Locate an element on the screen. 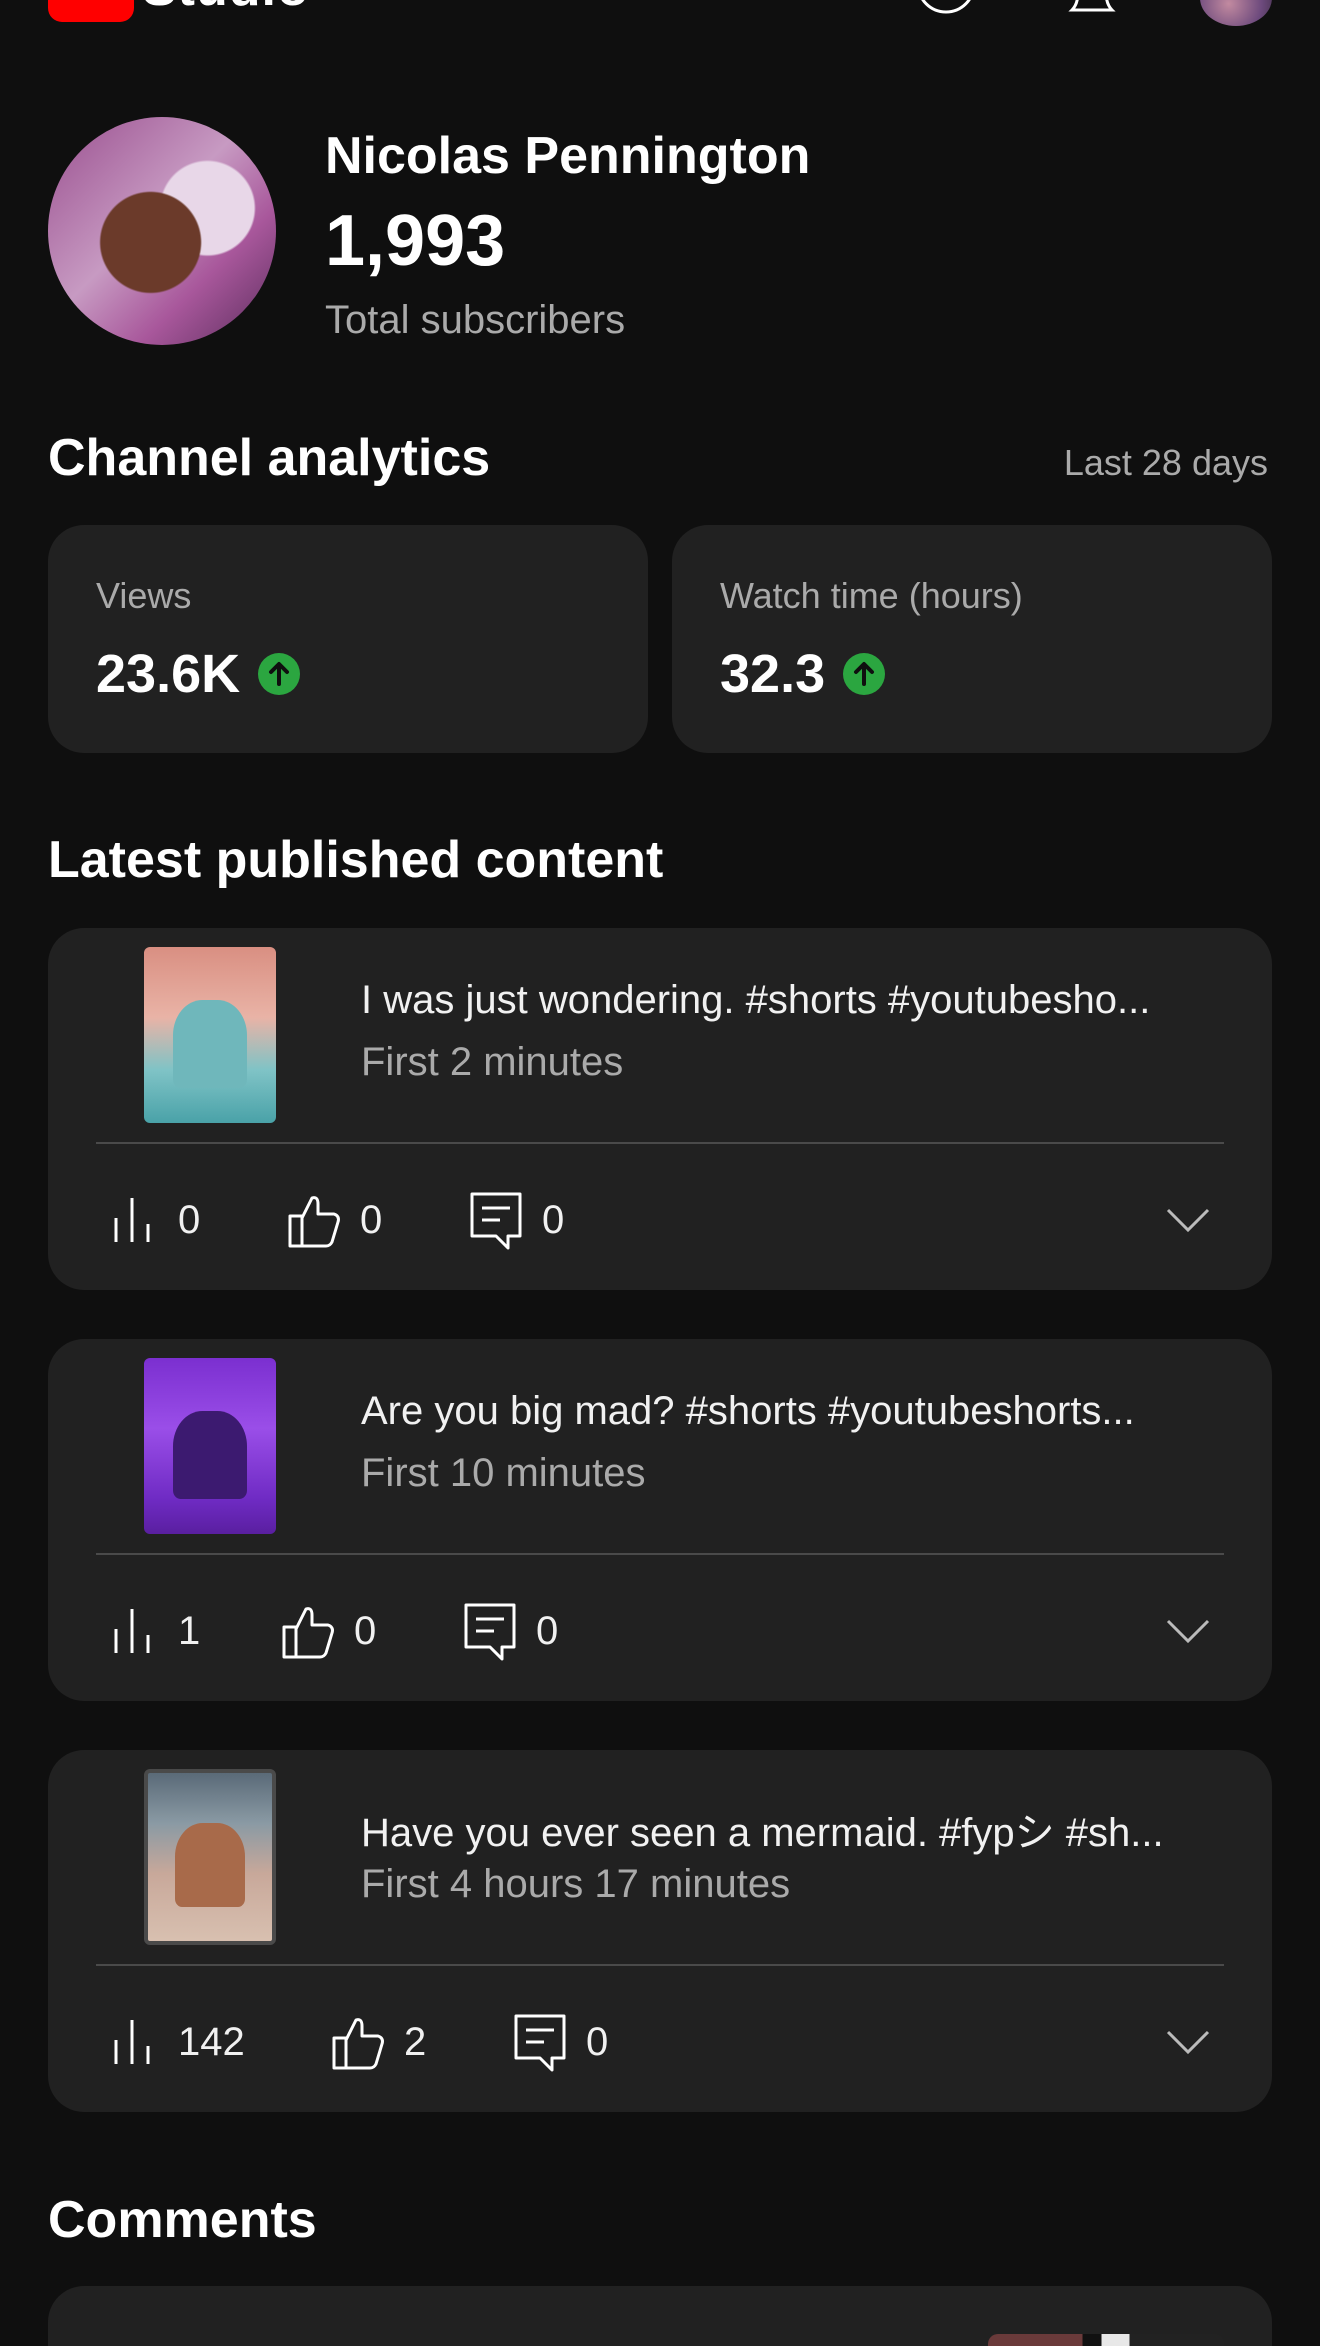 The height and width of the screenshot is (2346, 1320). latest-content-title: Latest published content is located at coordinates (356, 860).